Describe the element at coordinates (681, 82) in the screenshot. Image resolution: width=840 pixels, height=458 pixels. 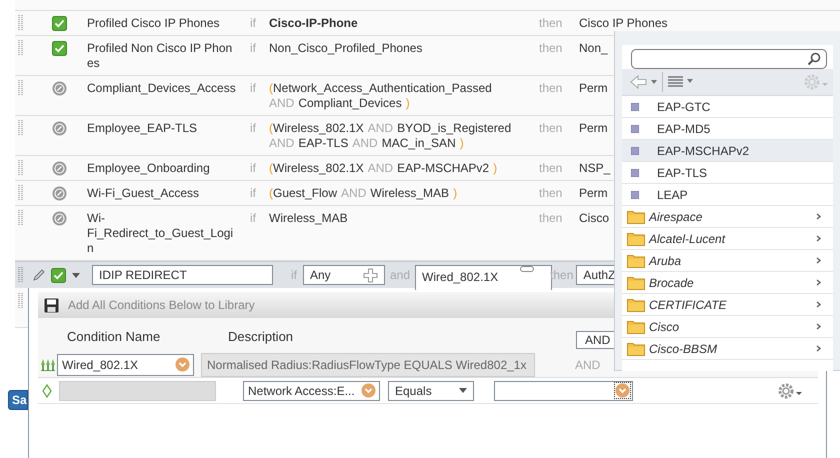
I see `list-view-icon` at that location.